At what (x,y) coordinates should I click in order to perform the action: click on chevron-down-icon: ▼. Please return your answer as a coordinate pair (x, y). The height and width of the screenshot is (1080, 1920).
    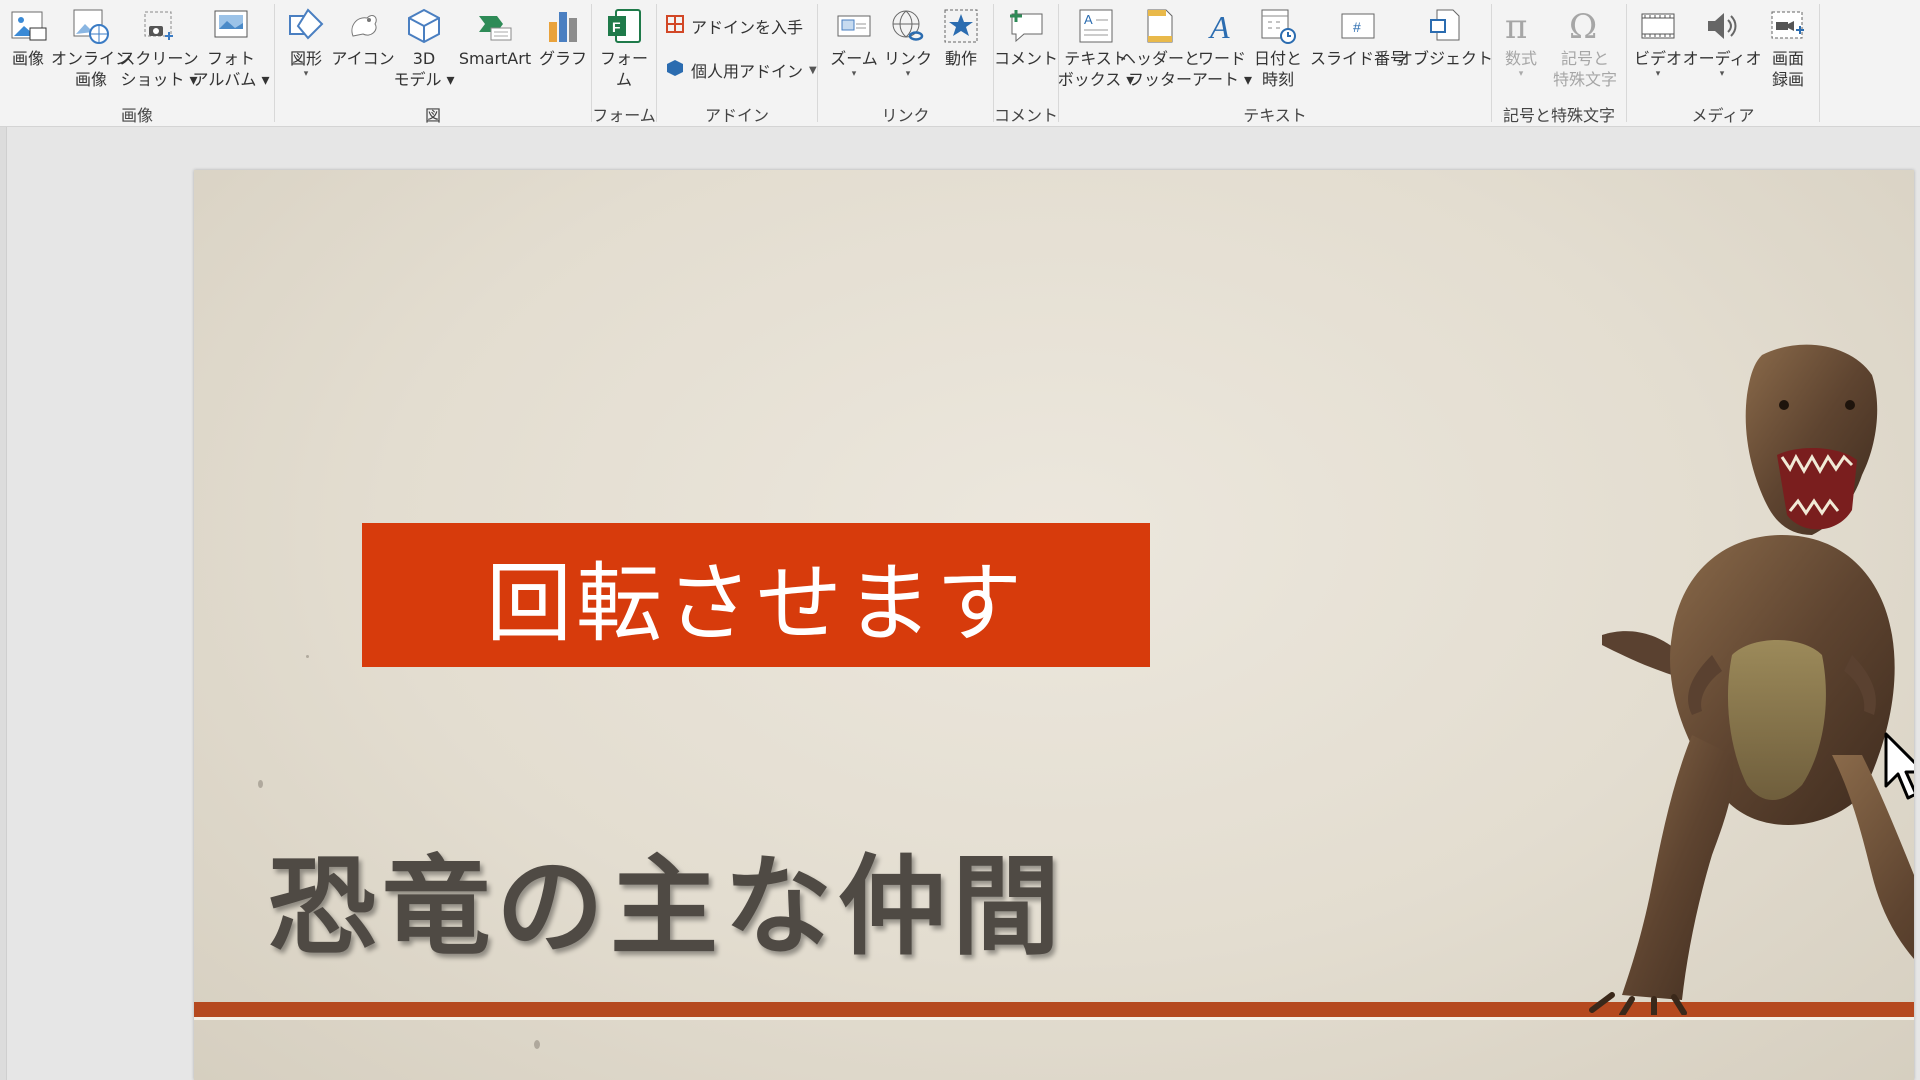
    Looking at the image, I should click on (813, 70).